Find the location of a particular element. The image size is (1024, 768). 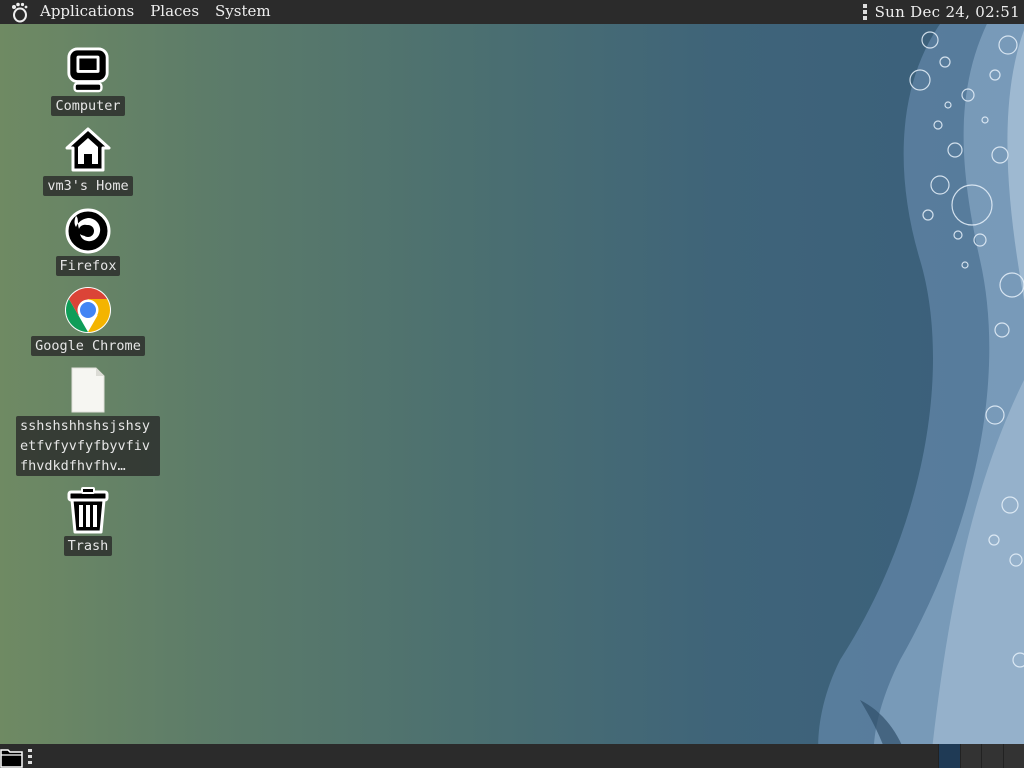

workspace-switcher is located at coordinates (981, 756).